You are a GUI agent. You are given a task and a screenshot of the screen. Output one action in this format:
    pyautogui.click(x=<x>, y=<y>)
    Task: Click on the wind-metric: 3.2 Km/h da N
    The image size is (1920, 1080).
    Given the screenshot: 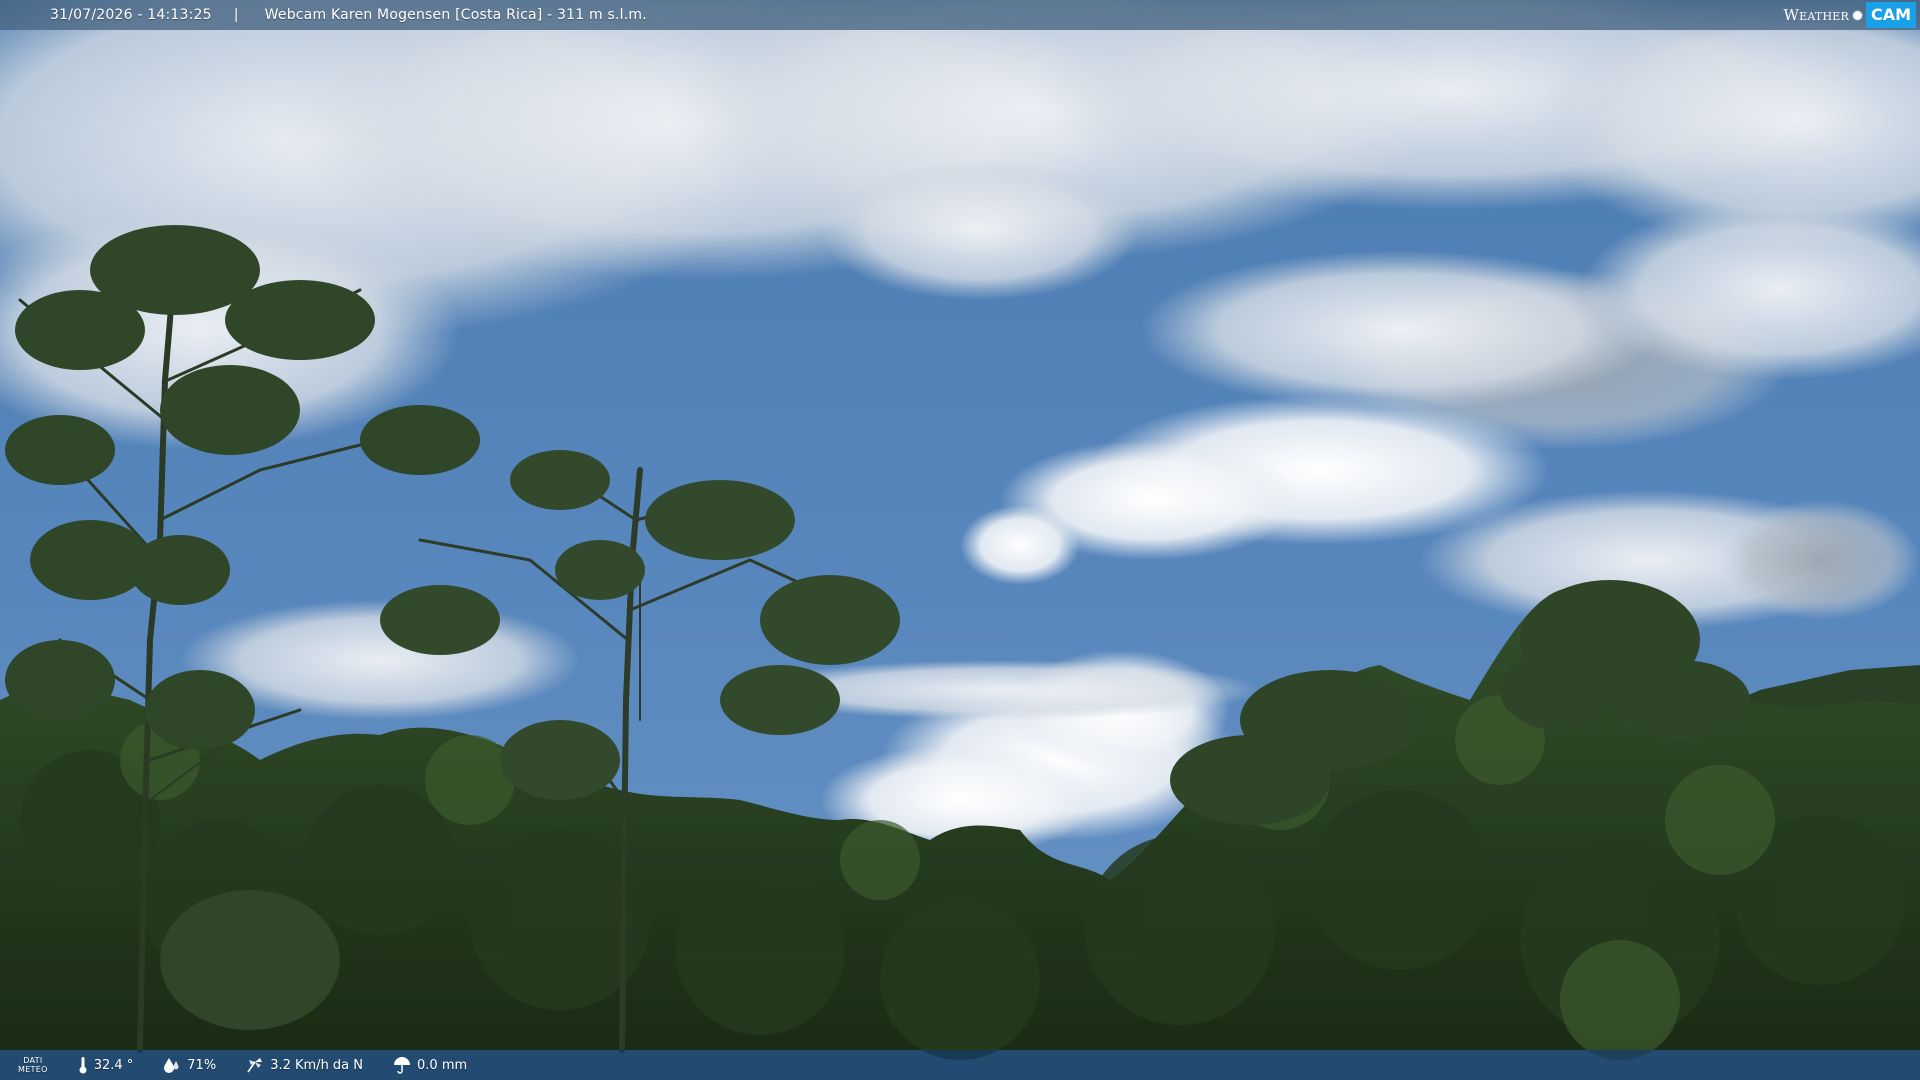 What is the action you would take?
    pyautogui.click(x=304, y=1065)
    